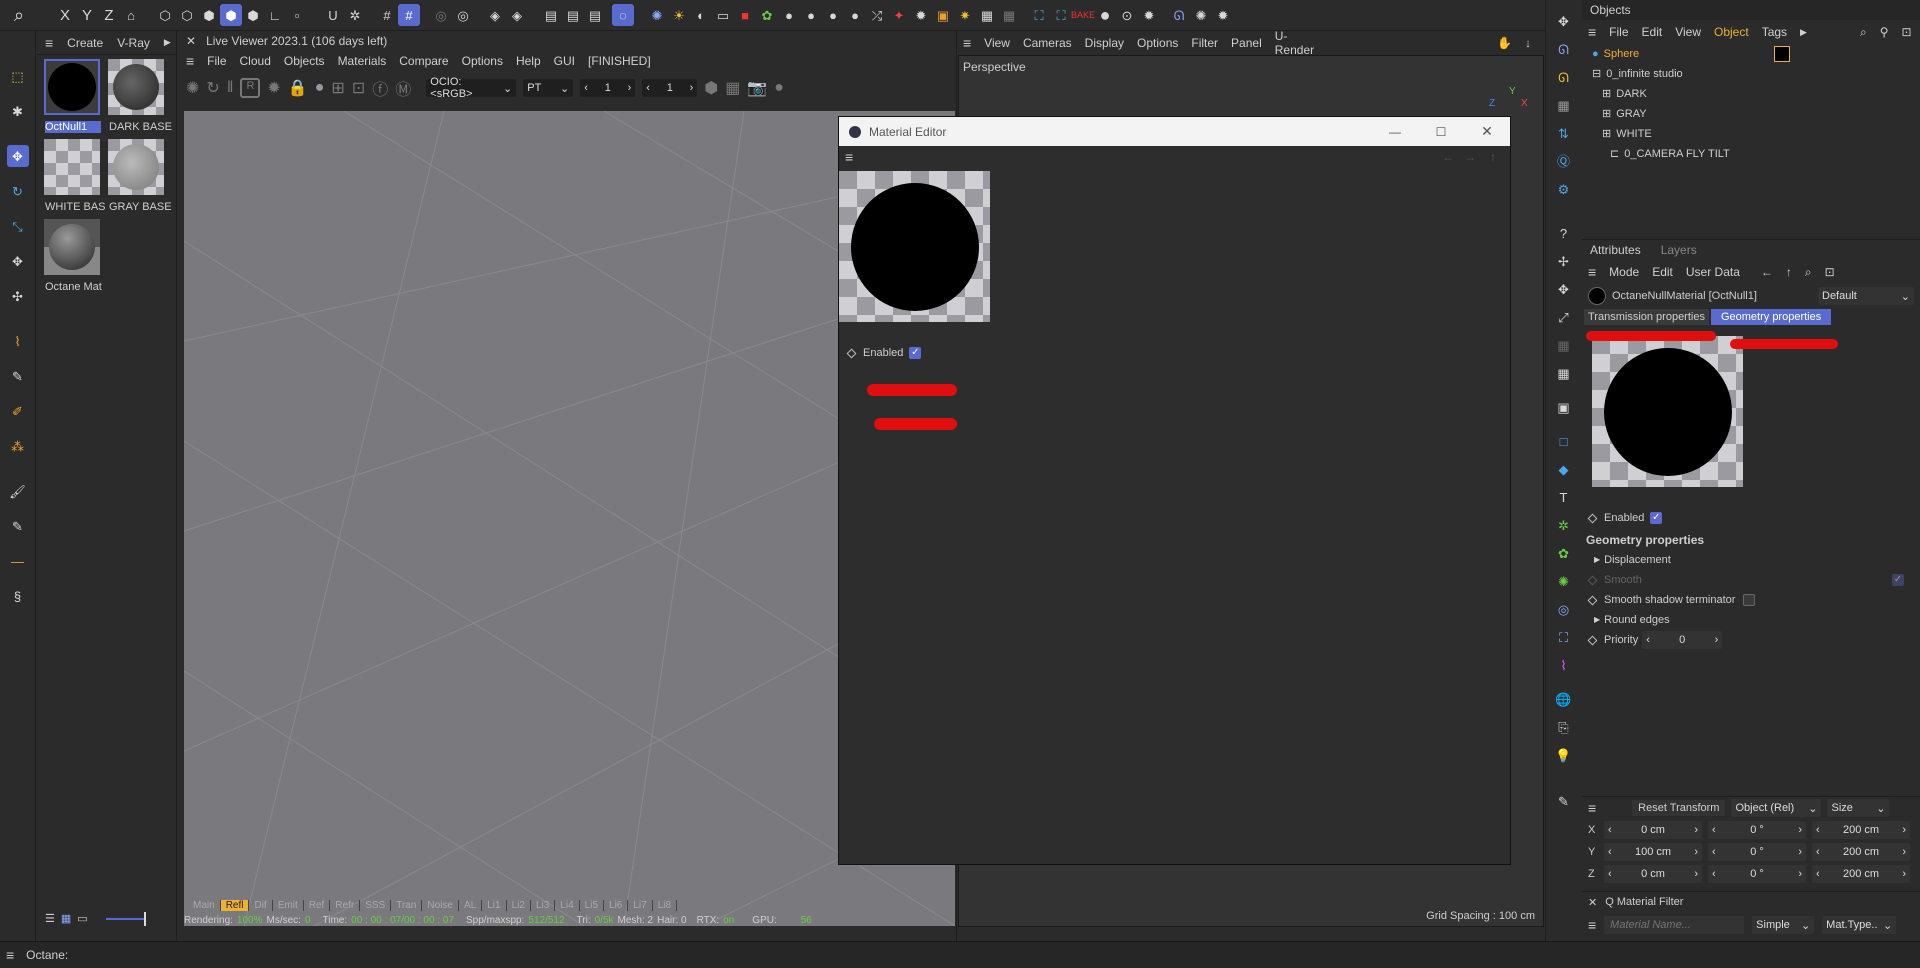  Describe the element at coordinates (701, 15) in the screenshot. I see `environment-icon: ◐` at that location.